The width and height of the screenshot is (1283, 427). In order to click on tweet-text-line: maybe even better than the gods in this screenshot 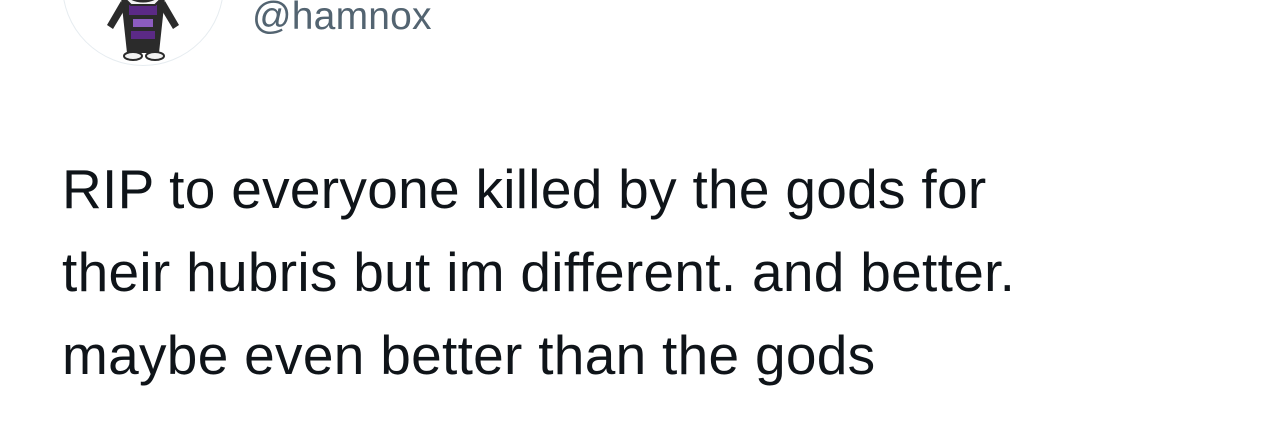, I will do `click(469, 355)`.